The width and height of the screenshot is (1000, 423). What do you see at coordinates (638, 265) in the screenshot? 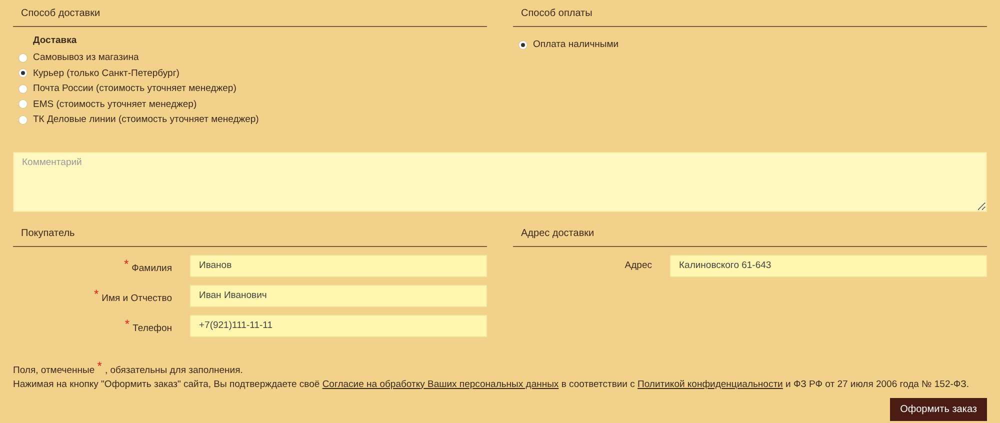
I see `field-label: Адрес` at bounding box center [638, 265].